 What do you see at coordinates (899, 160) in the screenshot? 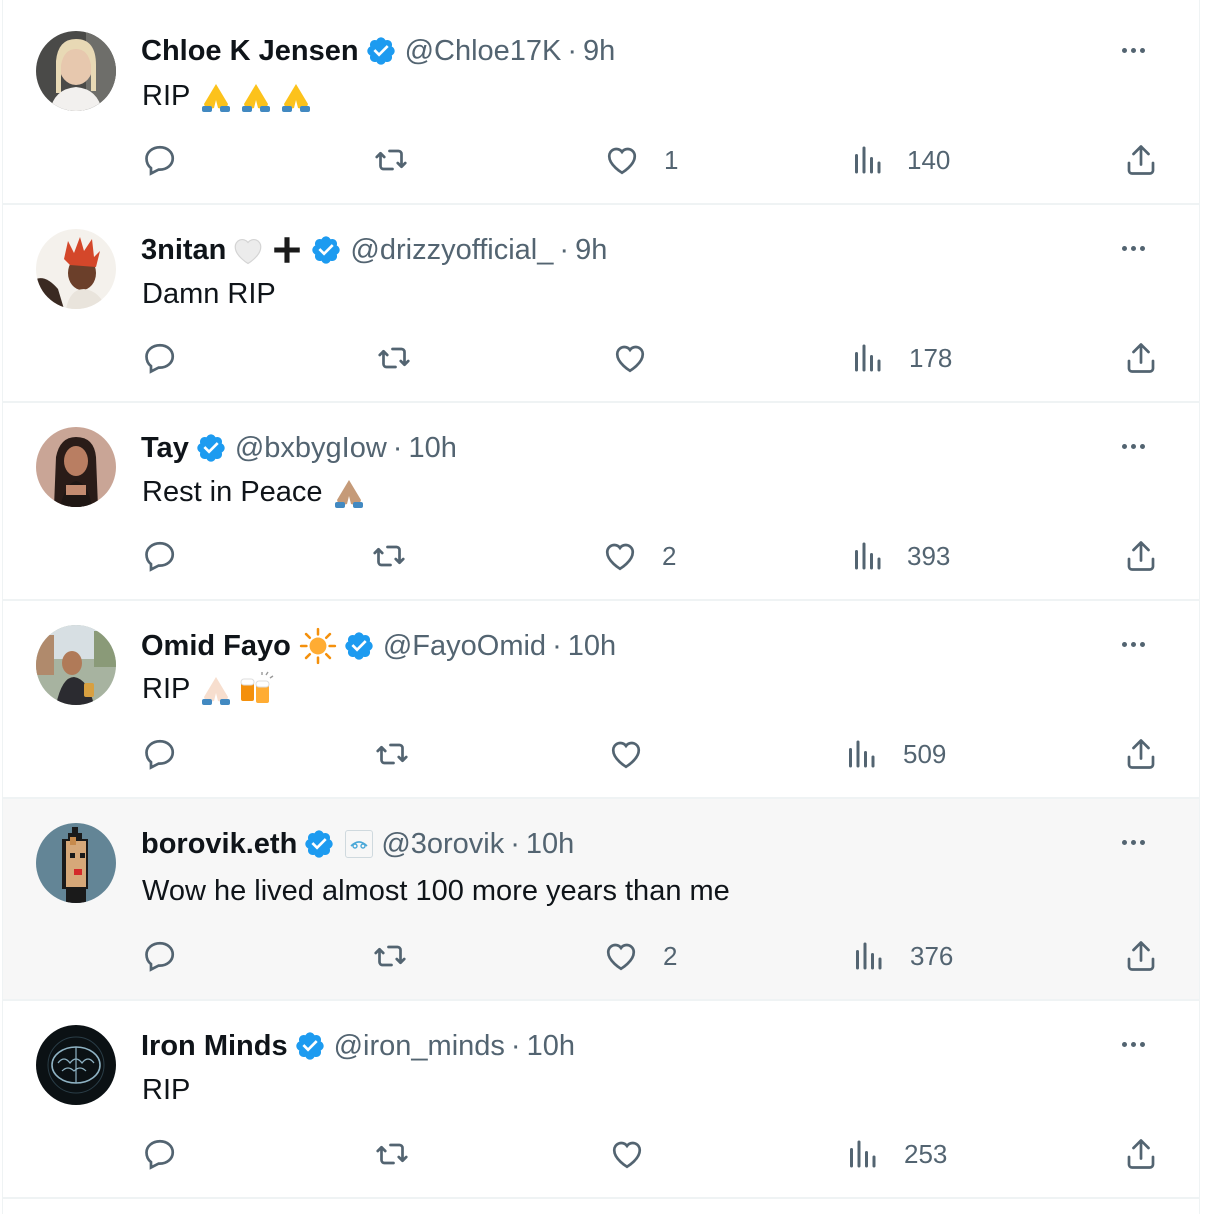
I see `views-button: 140` at bounding box center [899, 160].